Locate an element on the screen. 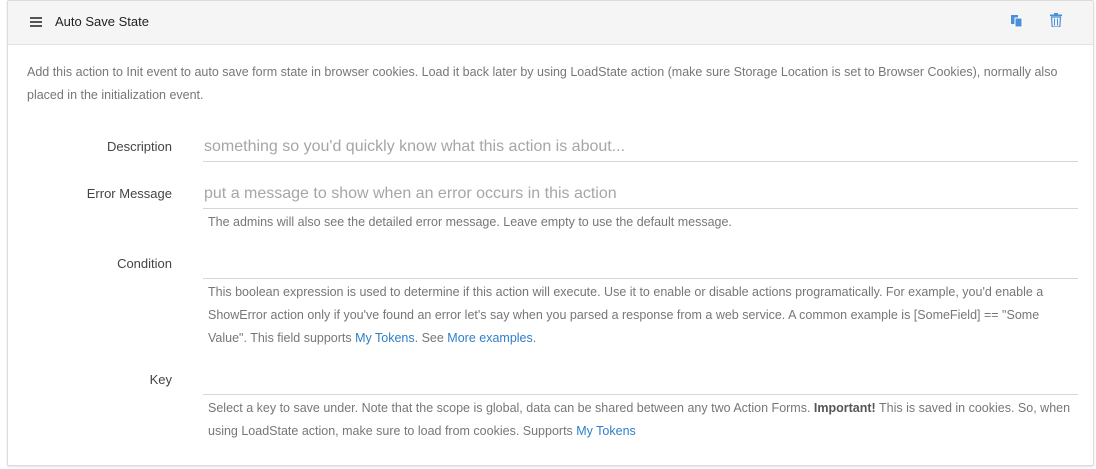 This screenshot has width=1096, height=469. error-message-input is located at coordinates (640, 194).